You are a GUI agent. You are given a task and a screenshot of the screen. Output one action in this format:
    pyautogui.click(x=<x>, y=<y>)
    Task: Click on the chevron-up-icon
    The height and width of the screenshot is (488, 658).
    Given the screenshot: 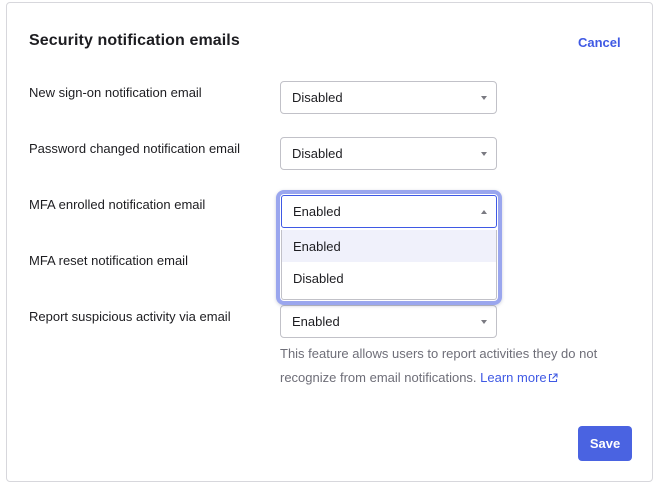 What is the action you would take?
    pyautogui.click(x=484, y=211)
    